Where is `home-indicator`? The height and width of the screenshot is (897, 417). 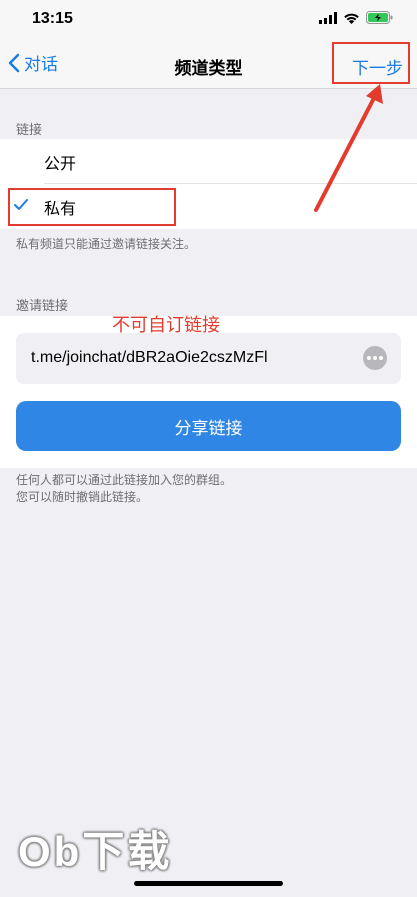 home-indicator is located at coordinates (208, 883).